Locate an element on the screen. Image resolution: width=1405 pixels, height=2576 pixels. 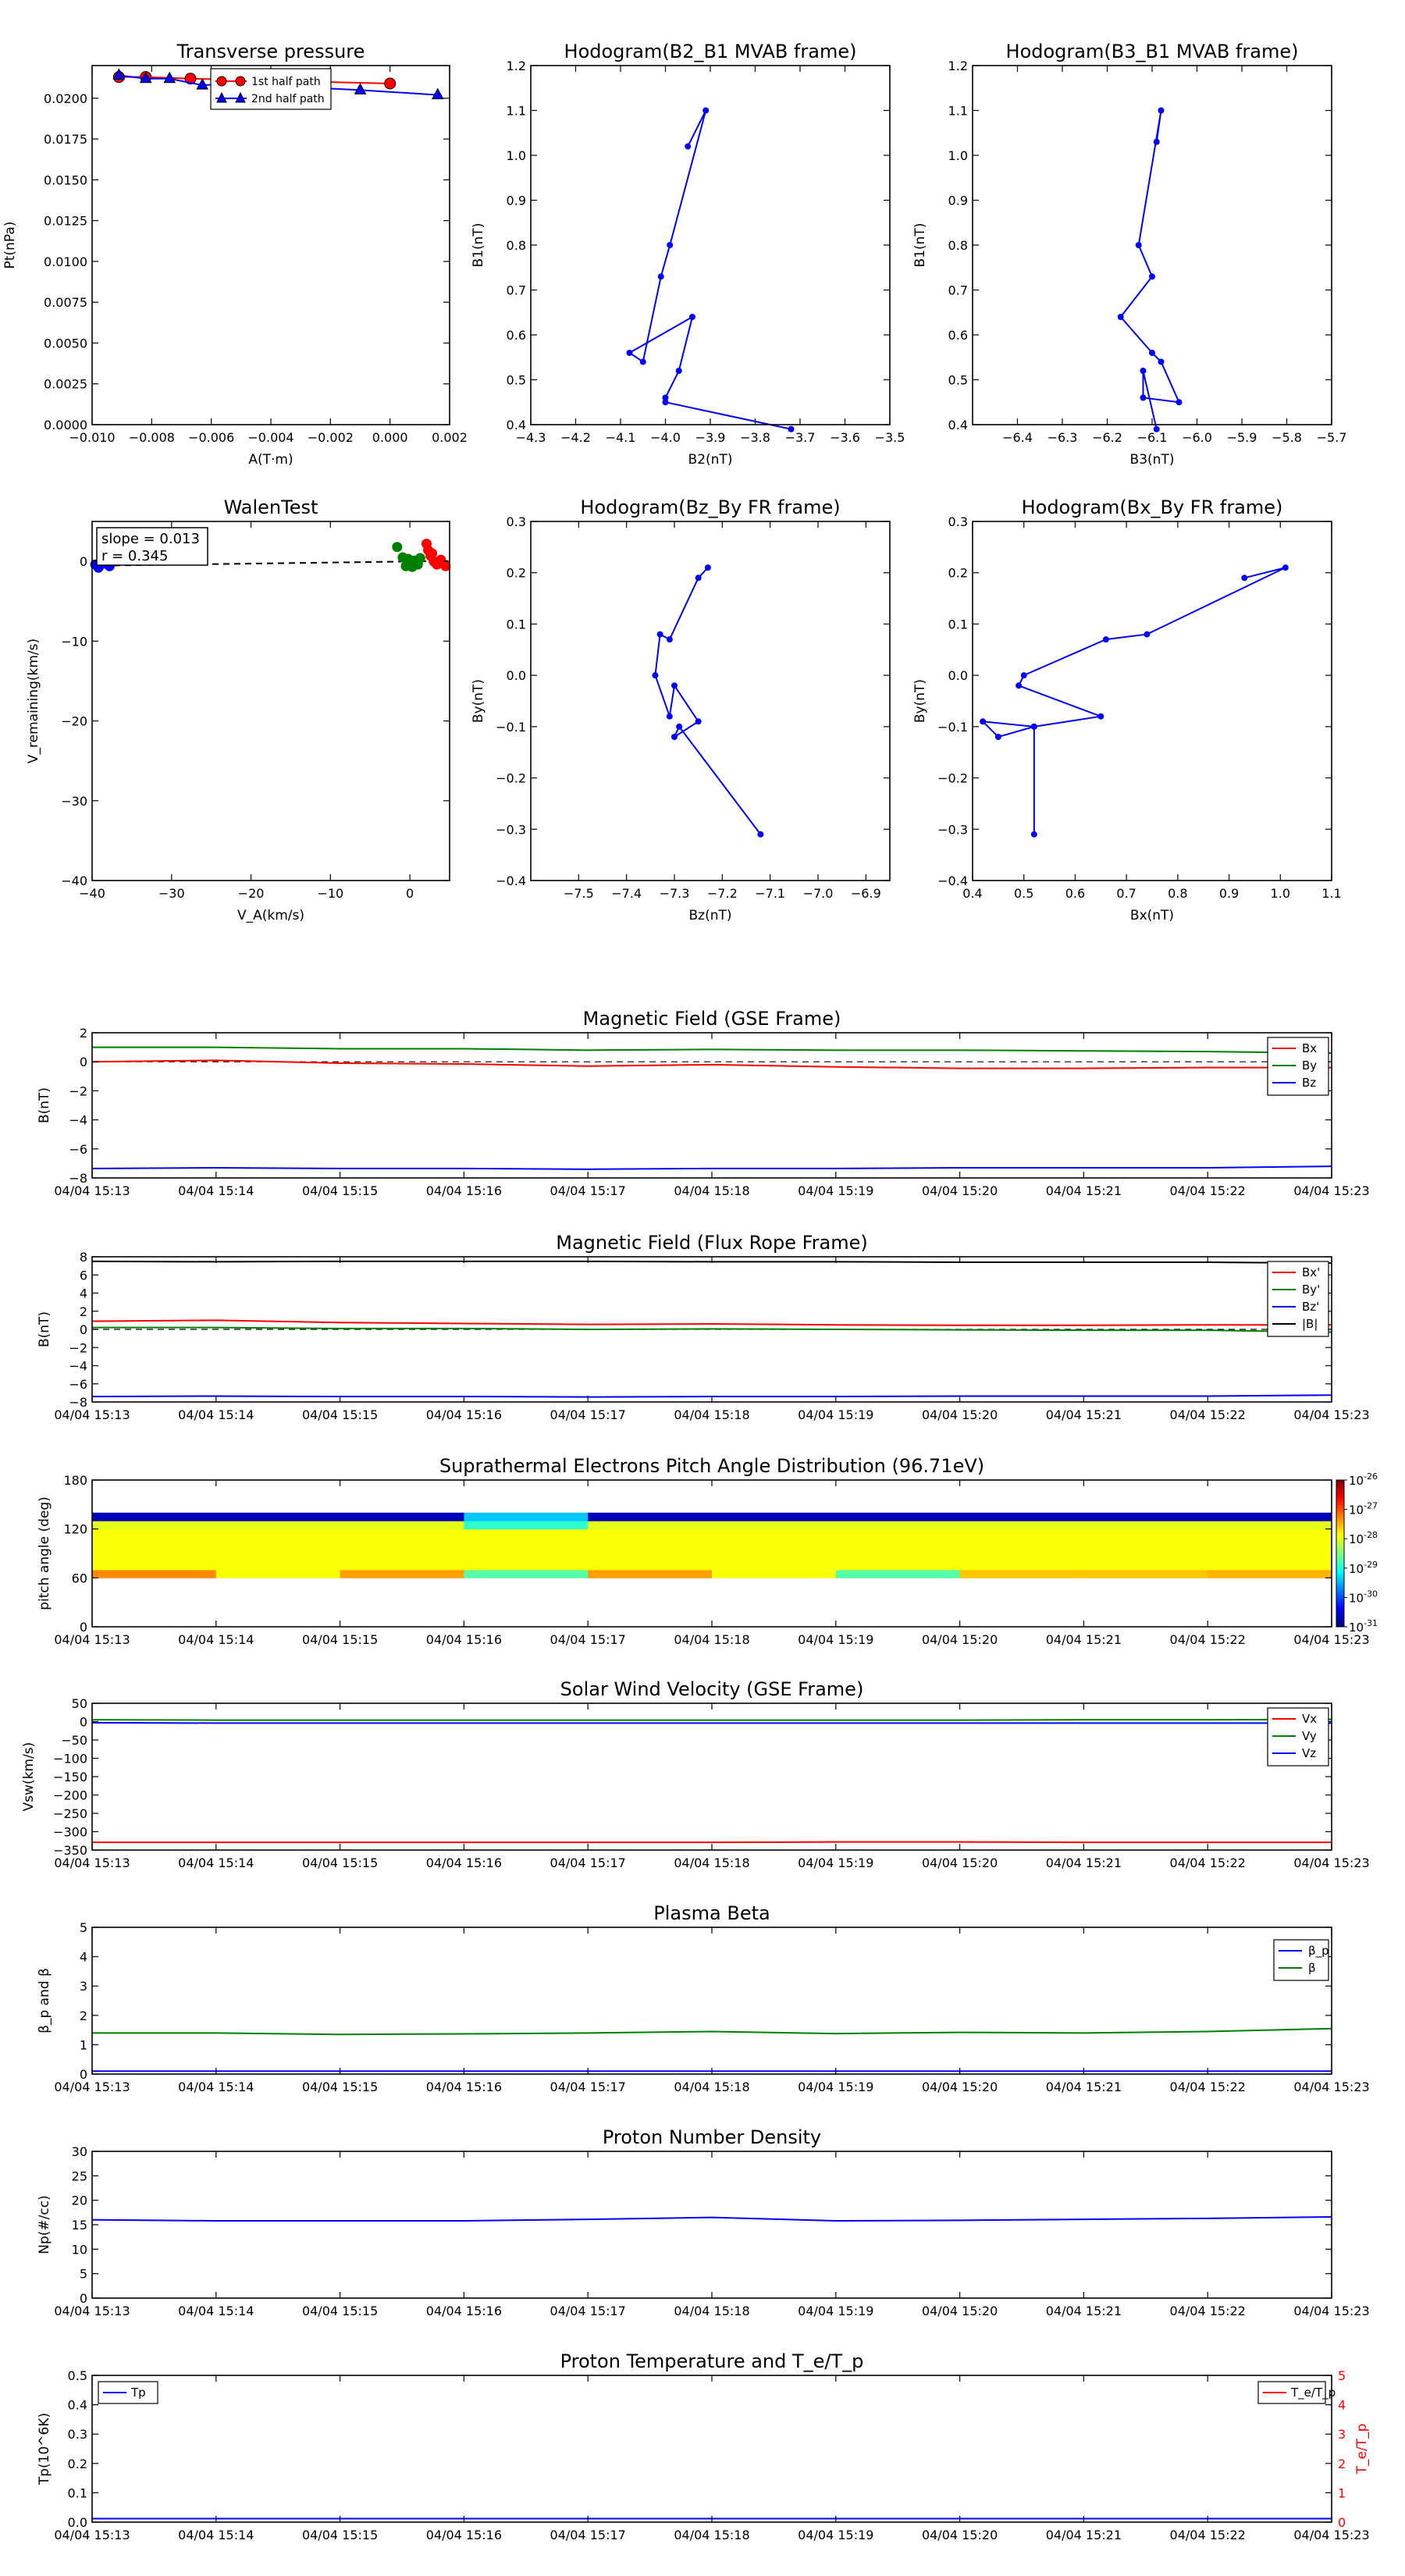
y-tick-label: −100 is located at coordinates (70, 1759).